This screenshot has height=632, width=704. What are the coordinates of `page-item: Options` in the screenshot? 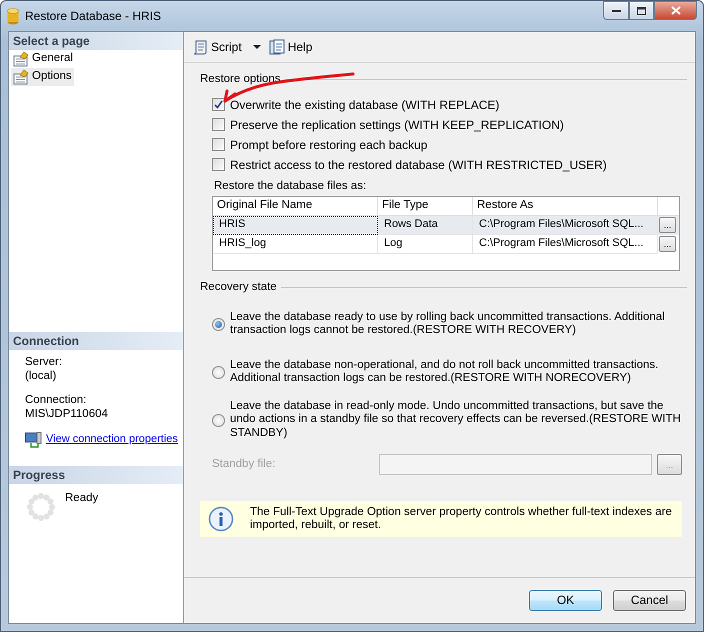 It's located at (42, 77).